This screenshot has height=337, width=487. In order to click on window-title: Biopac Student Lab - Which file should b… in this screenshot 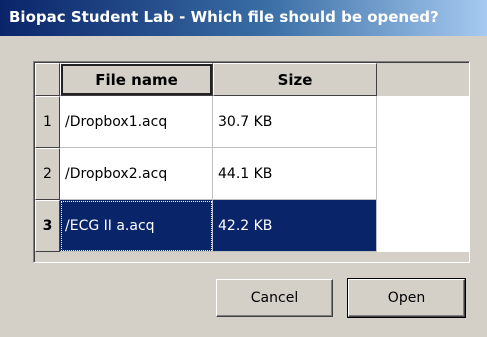, I will do `click(224, 17)`.